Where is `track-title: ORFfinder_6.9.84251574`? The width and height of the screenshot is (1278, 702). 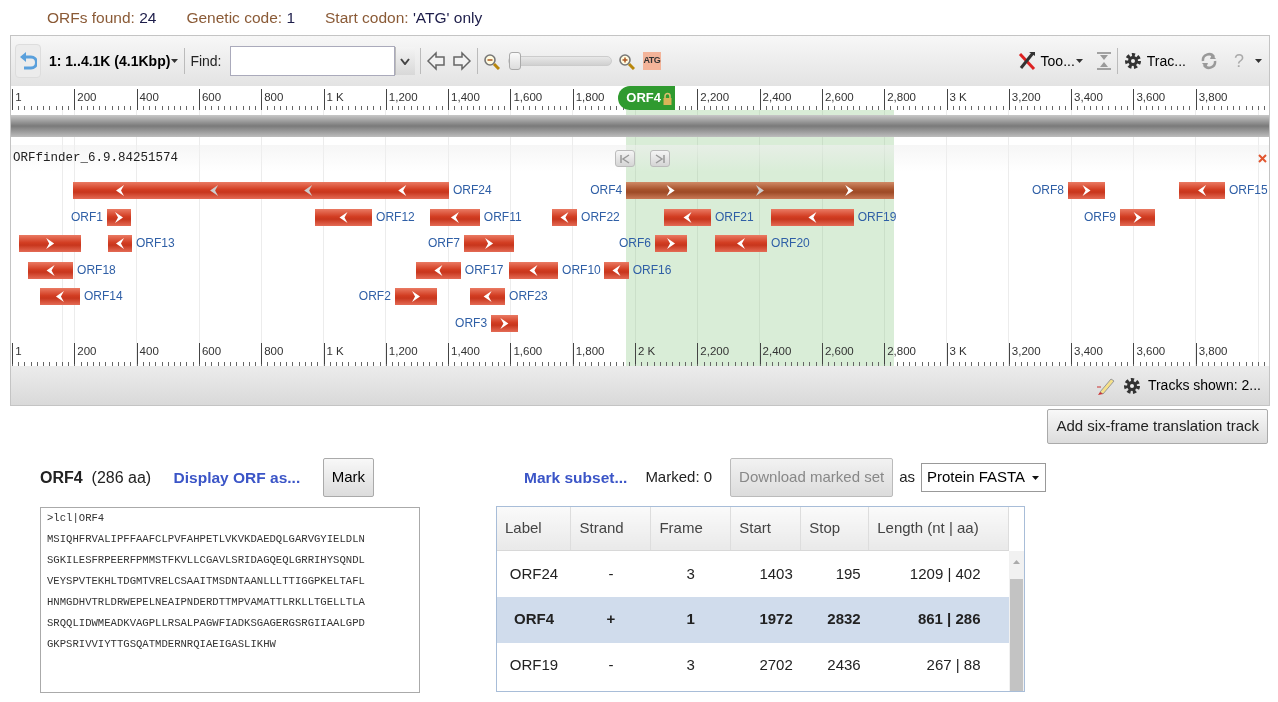
track-title: ORFfinder_6.9.84251574 is located at coordinates (96, 159).